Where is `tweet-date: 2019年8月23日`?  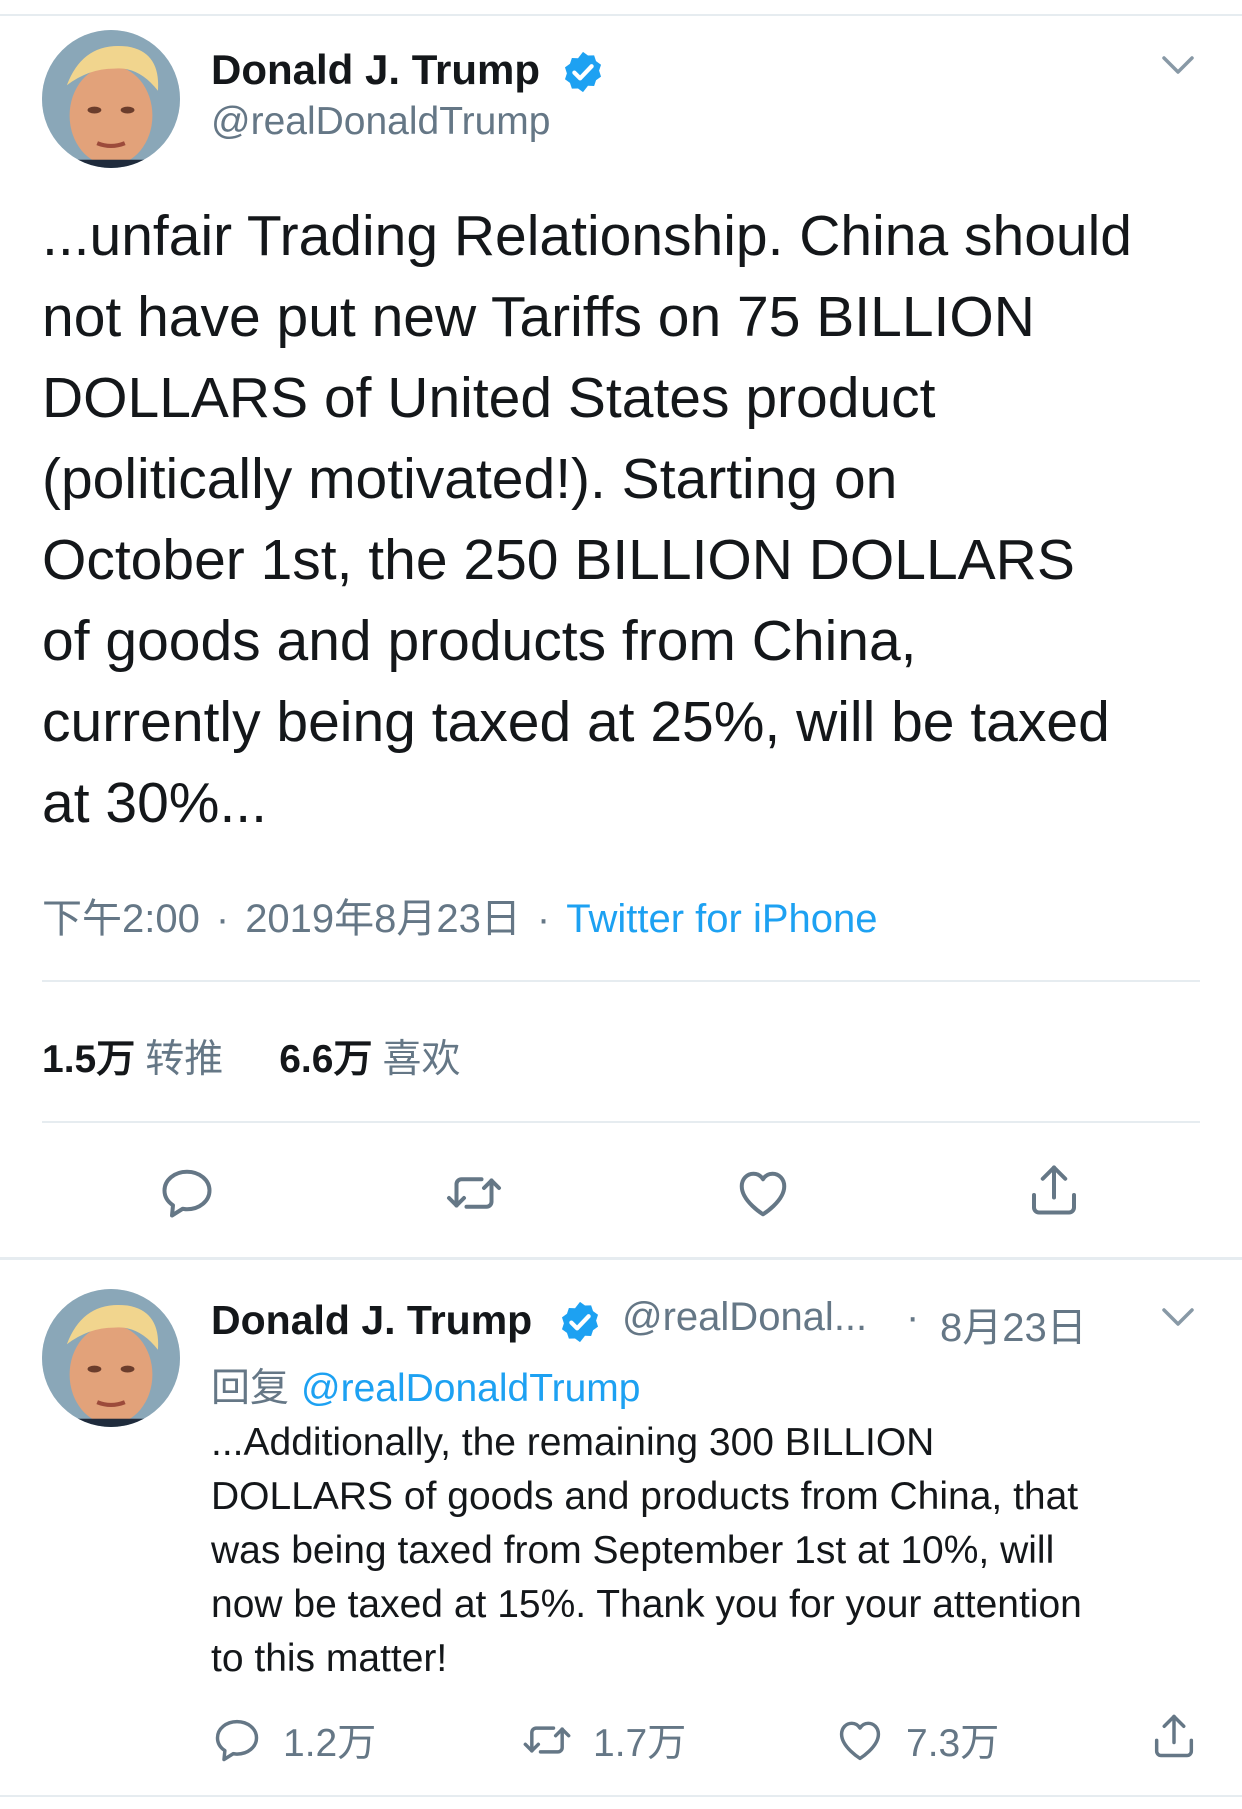
tweet-date: 2019年8月23日 is located at coordinates (383, 919).